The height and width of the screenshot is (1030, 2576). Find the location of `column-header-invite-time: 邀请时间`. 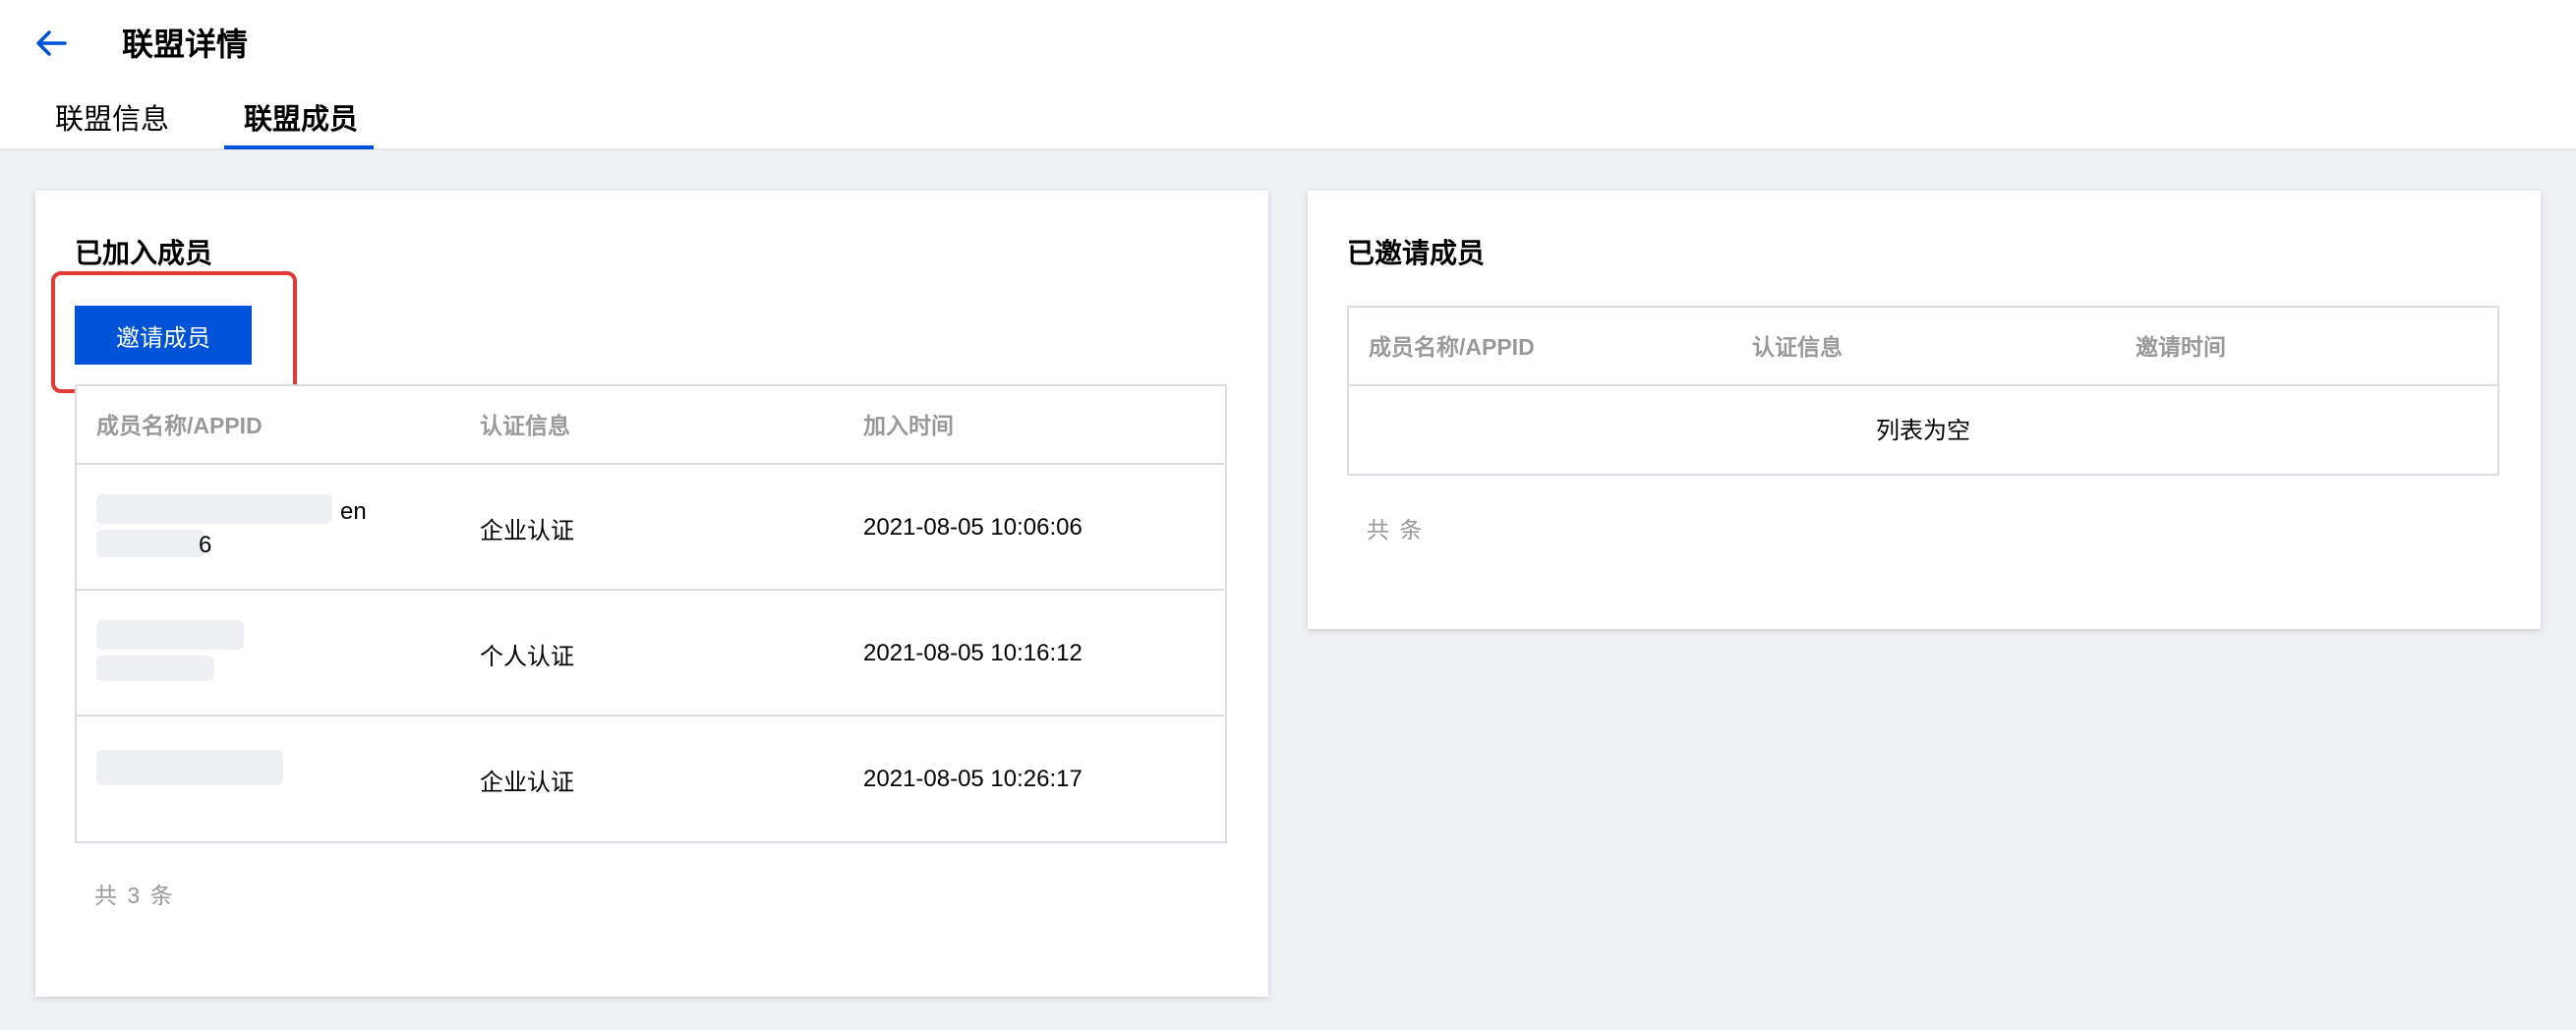

column-header-invite-time: 邀请时间 is located at coordinates (2181, 347).